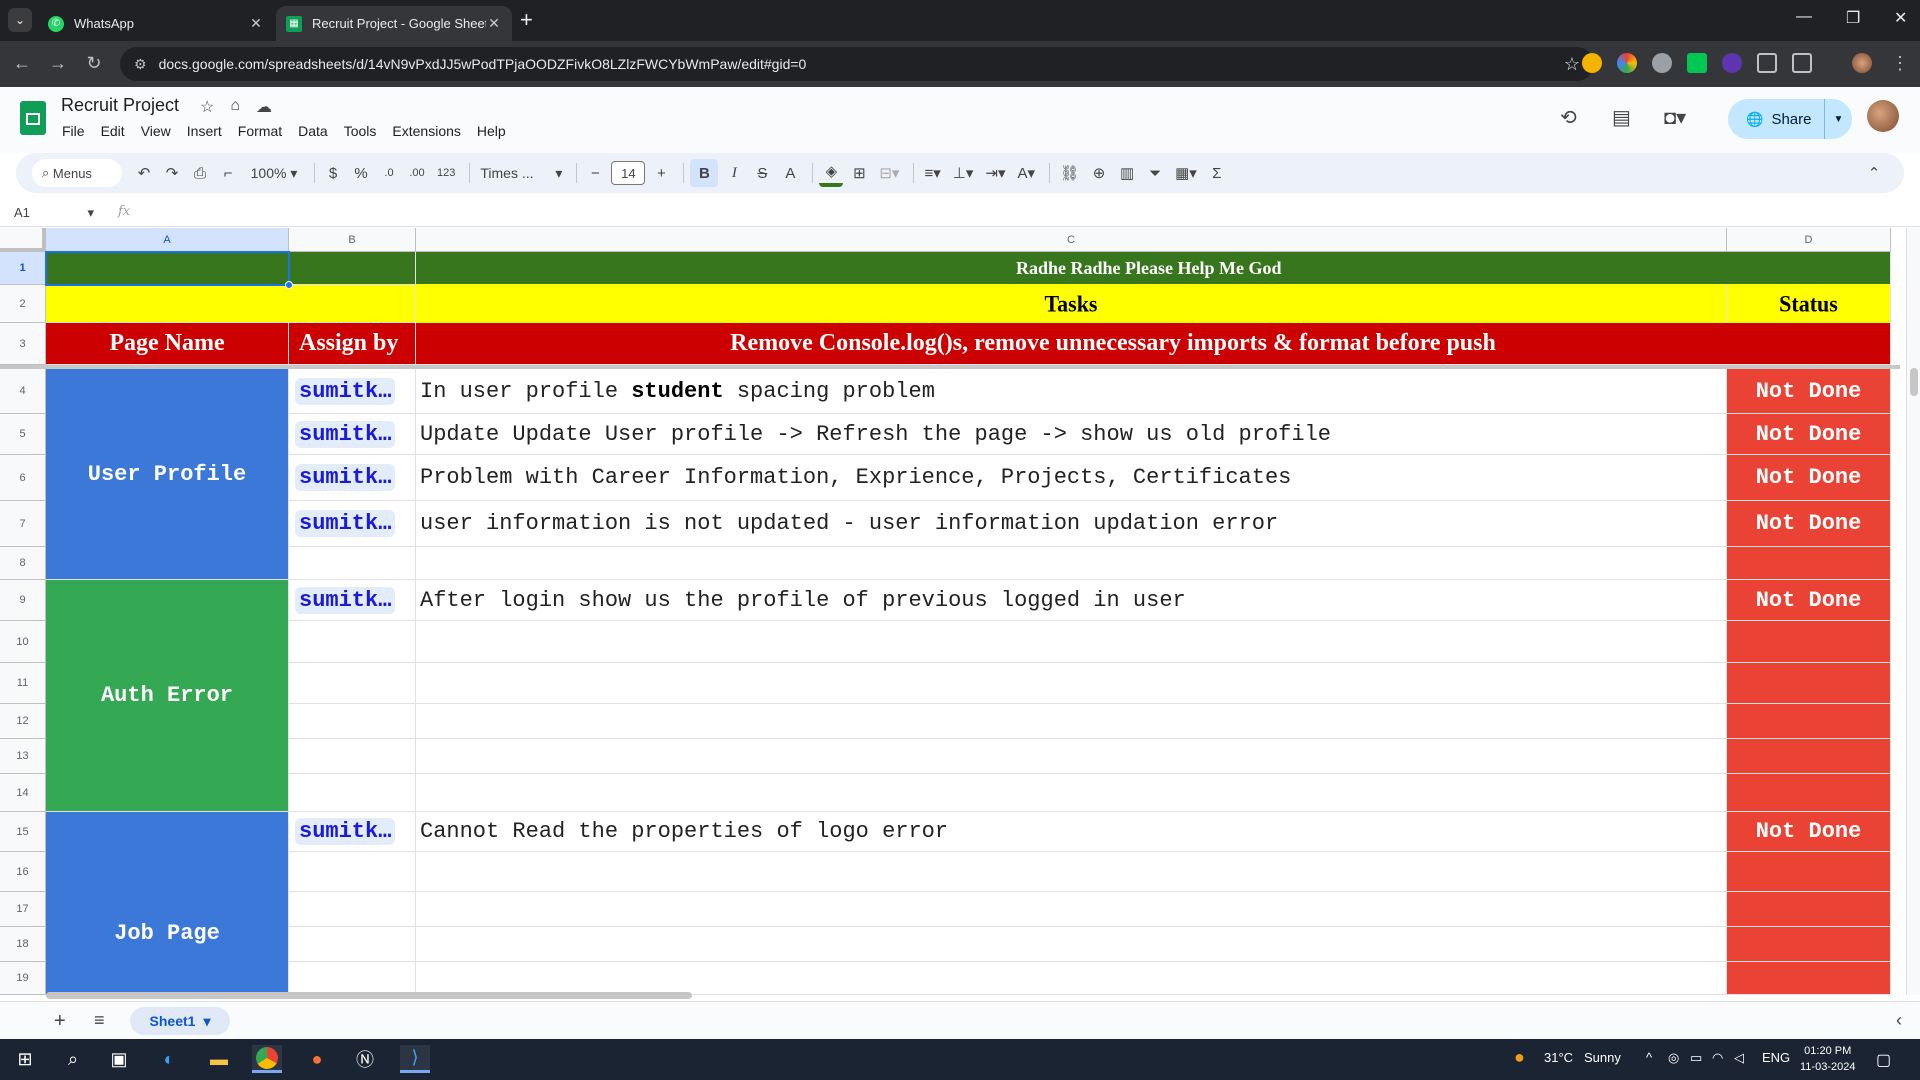 Image resolution: width=1920 pixels, height=1080 pixels. Describe the element at coordinates (1838, 119) in the screenshot. I see `share-dropdown-icon: ▼` at that location.